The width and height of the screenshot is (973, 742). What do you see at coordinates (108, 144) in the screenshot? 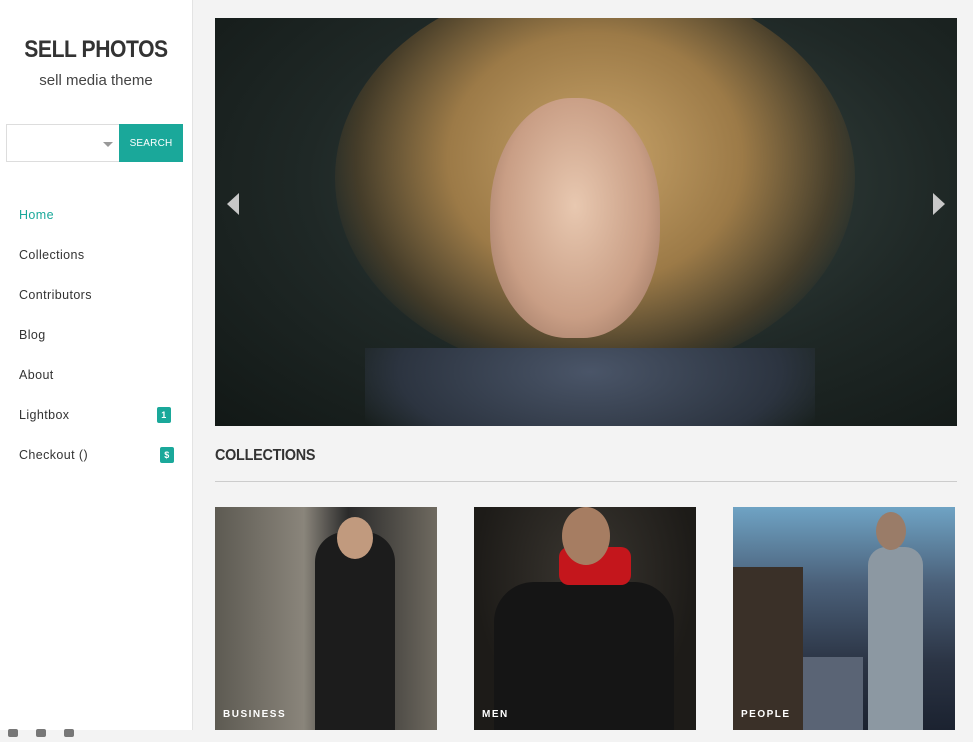
I see `chevron-down-icon` at bounding box center [108, 144].